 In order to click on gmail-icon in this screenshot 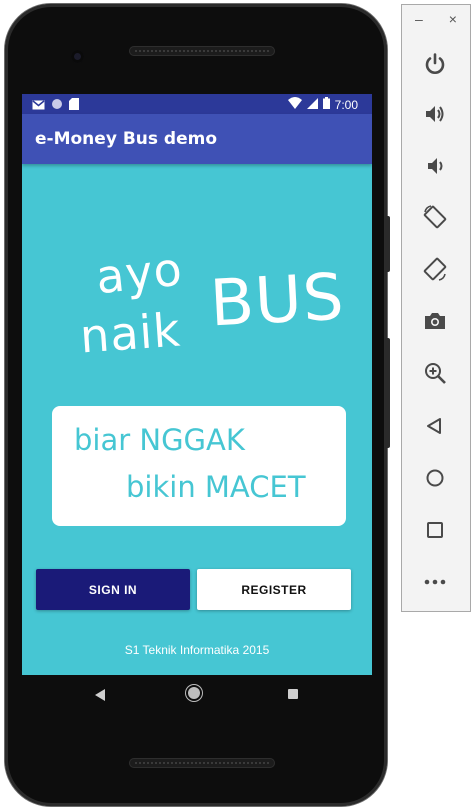, I will do `click(38, 106)`.